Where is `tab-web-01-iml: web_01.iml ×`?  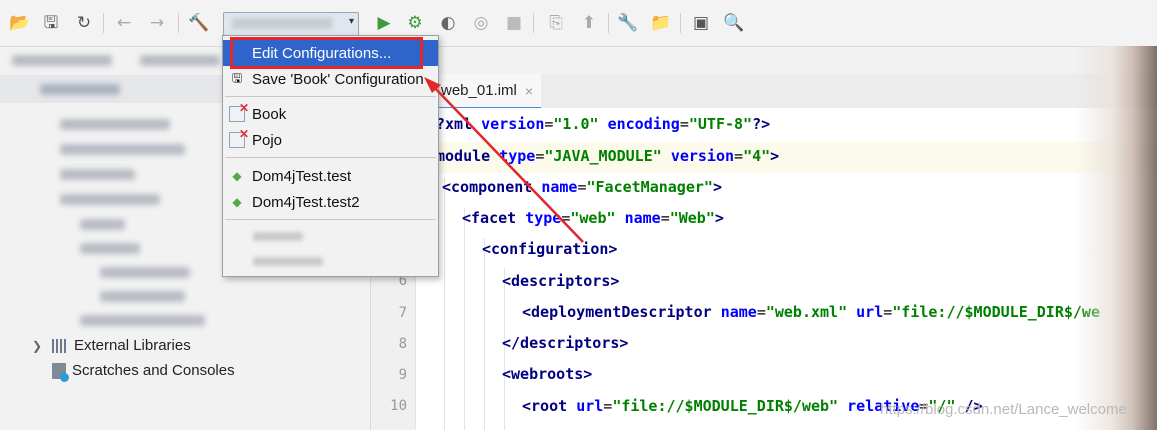 tab-web-01-iml: web_01.iml × is located at coordinates (487, 92).